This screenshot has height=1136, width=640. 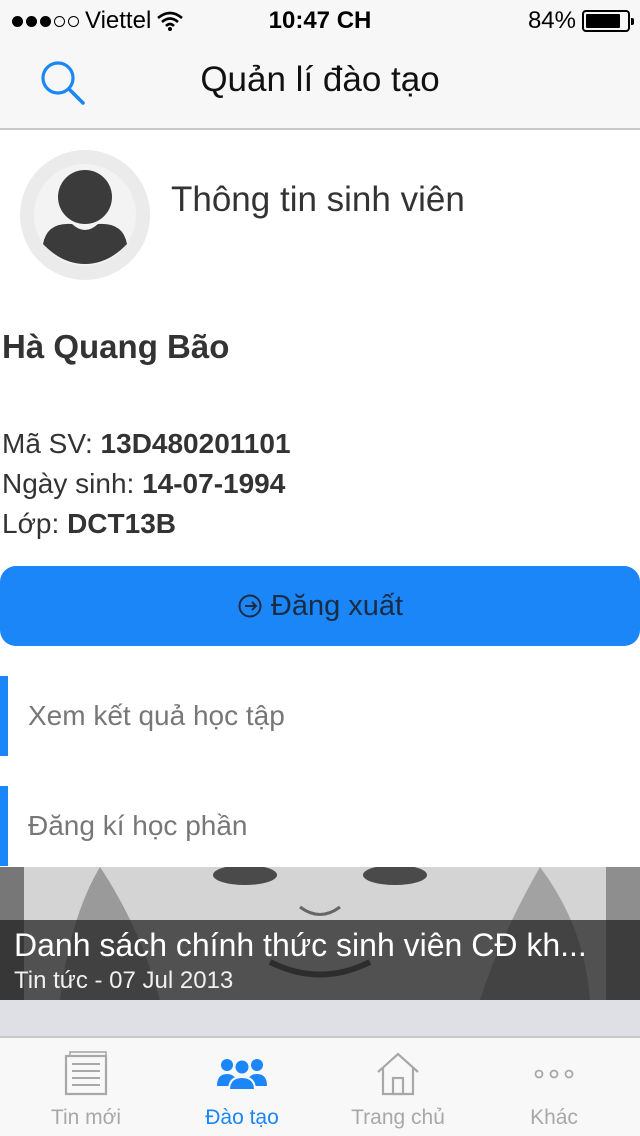 I want to click on battery-icon, so click(x=608, y=21).